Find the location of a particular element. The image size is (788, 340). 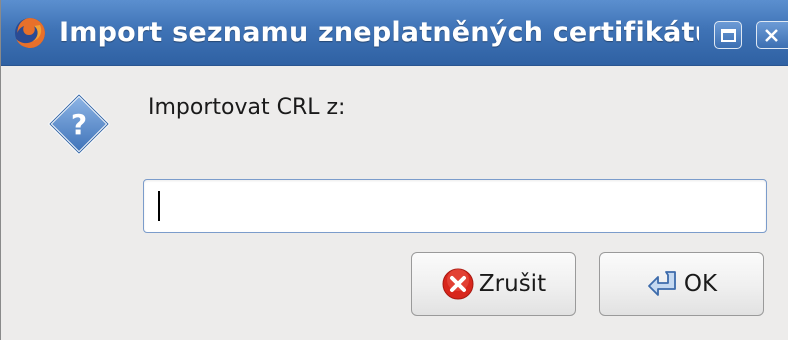

enter-icon is located at coordinates (662, 283).